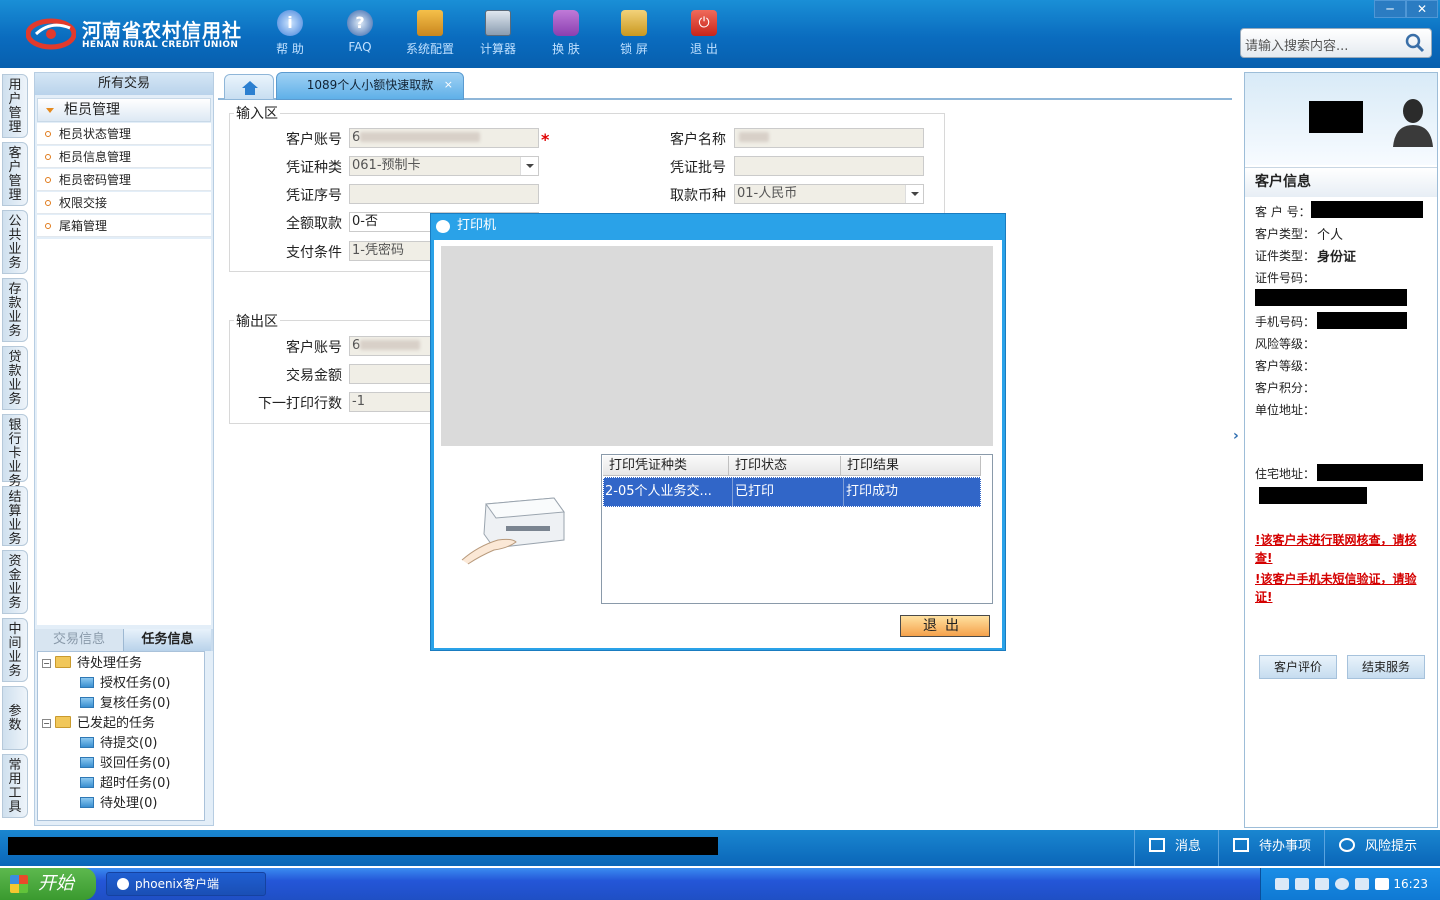 This screenshot has width=1440, height=900. What do you see at coordinates (792, 492) in the screenshot?
I see `table-row: 2-05个人业务交... 已打印 打印成功` at bounding box center [792, 492].